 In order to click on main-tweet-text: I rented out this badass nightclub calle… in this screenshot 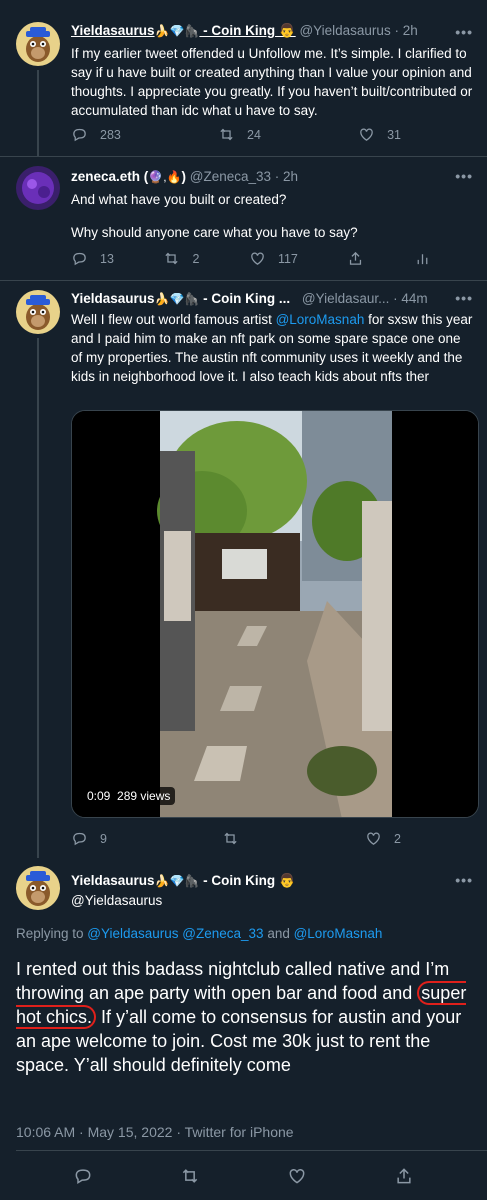, I will do `click(241, 1017)`.